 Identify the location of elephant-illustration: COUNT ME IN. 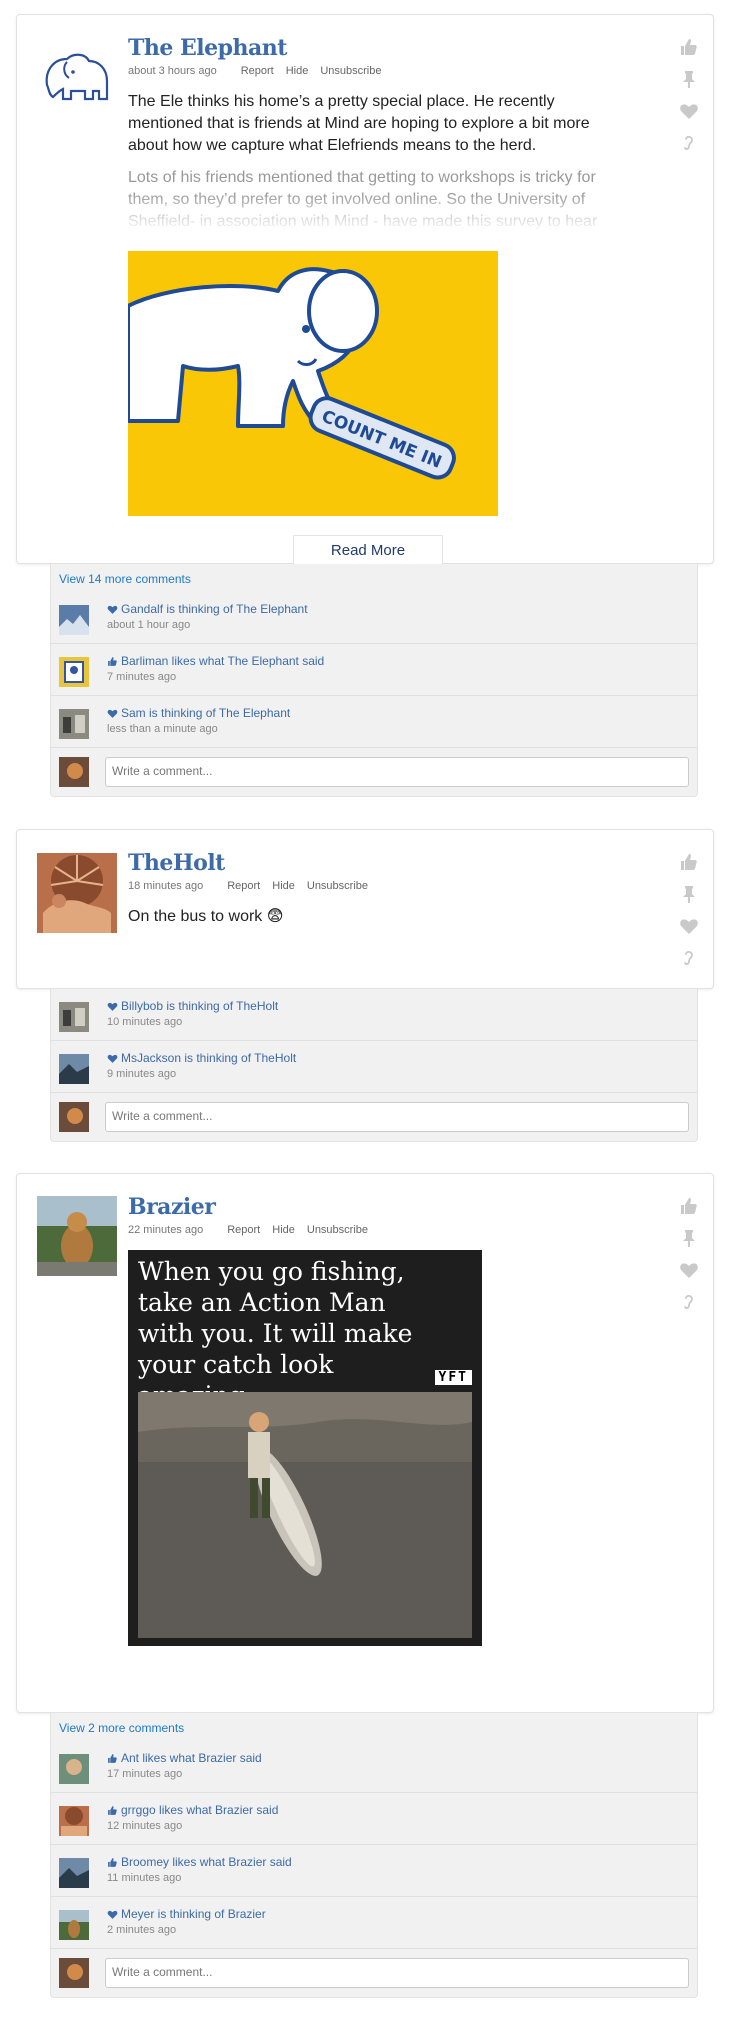
(292, 373).